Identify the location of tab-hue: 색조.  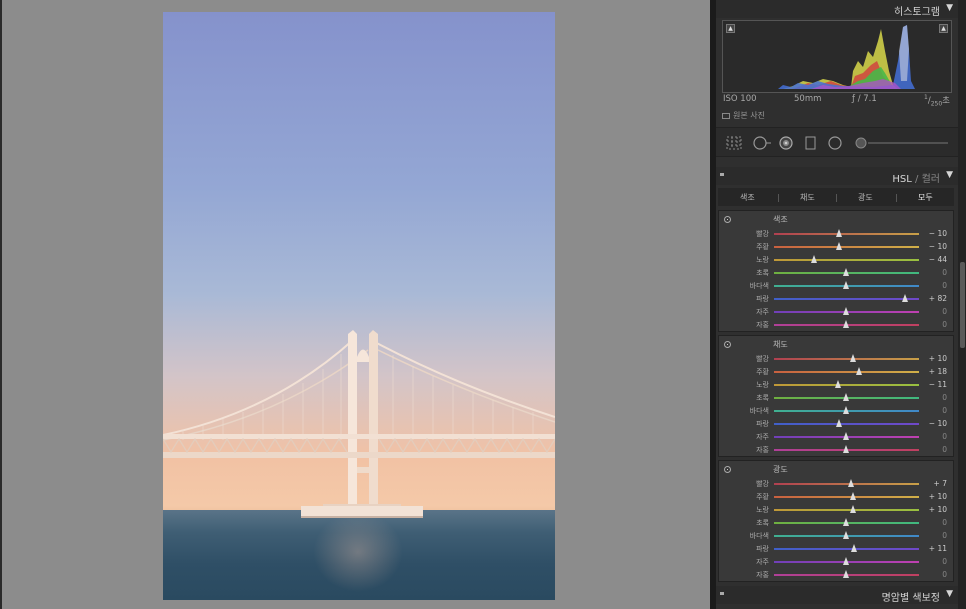
(747, 197).